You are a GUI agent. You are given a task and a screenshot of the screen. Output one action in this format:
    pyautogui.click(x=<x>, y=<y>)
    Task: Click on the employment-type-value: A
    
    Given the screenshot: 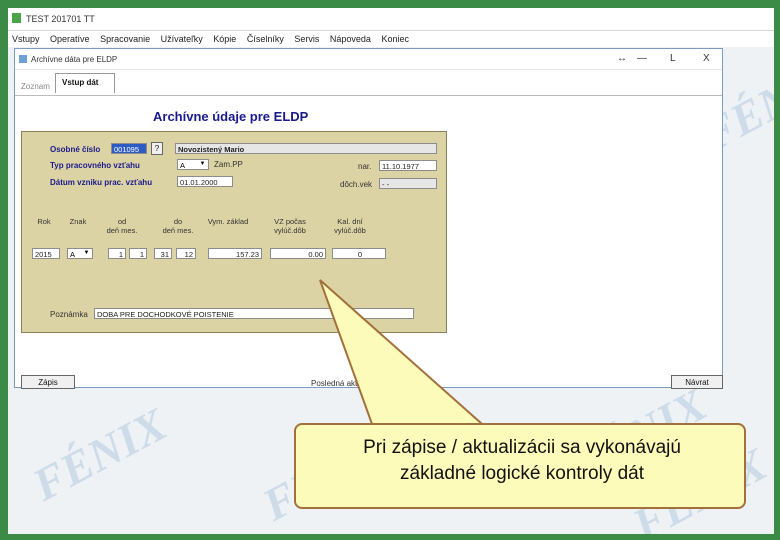 What is the action you would take?
    pyautogui.click(x=183, y=165)
    